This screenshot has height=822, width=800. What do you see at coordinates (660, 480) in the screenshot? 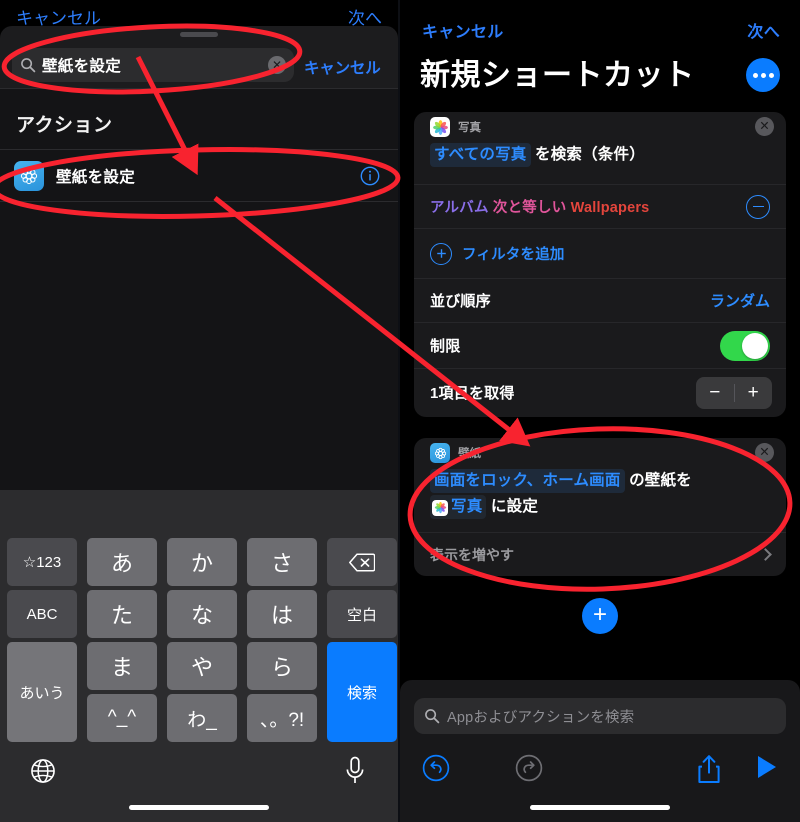
I see `phrase-mid-text: の壁紙を` at bounding box center [660, 480].